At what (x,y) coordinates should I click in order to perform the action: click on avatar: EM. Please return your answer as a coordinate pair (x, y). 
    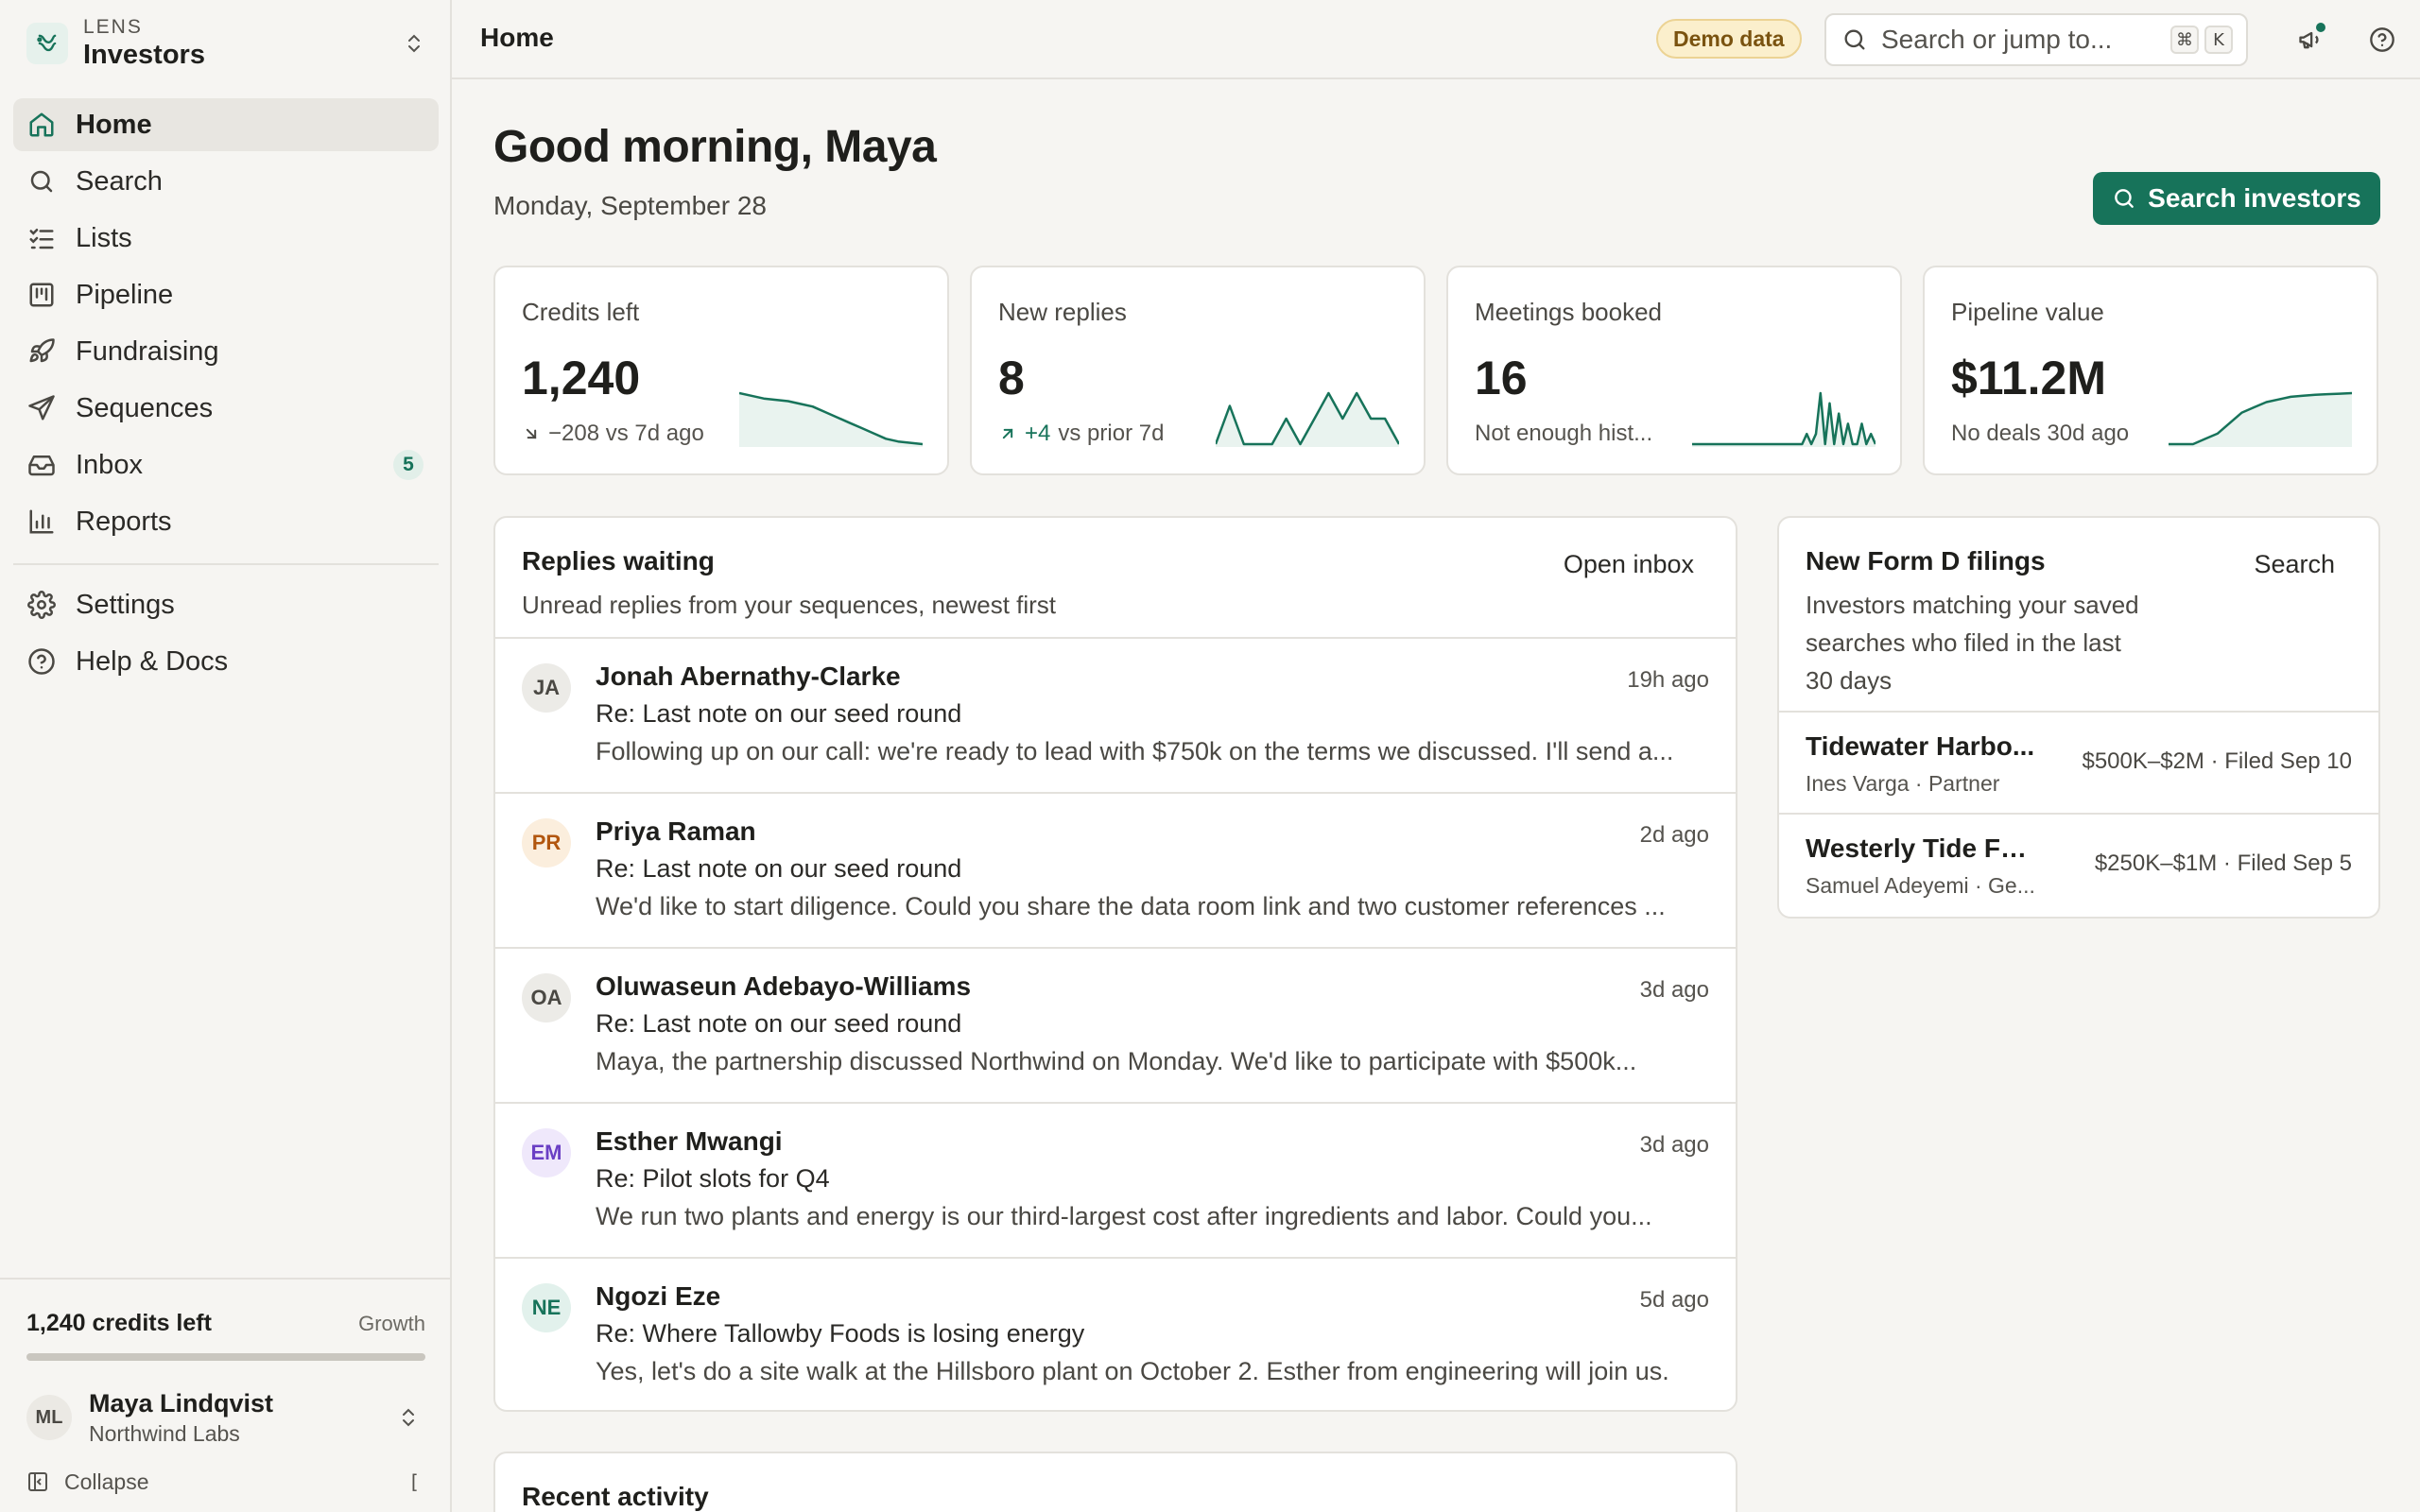
    Looking at the image, I should click on (546, 1152).